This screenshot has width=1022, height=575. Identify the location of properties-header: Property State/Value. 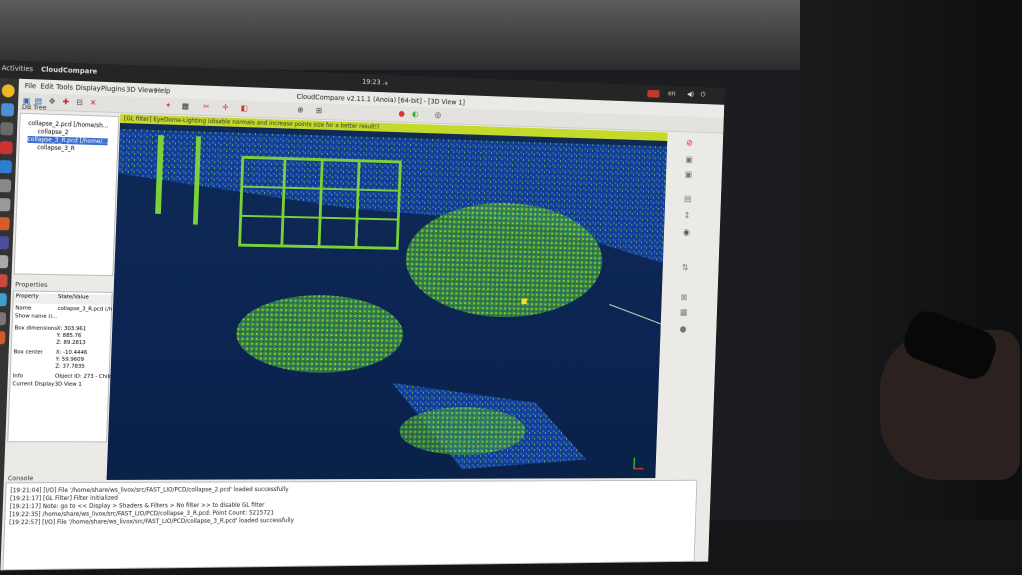
(62, 299).